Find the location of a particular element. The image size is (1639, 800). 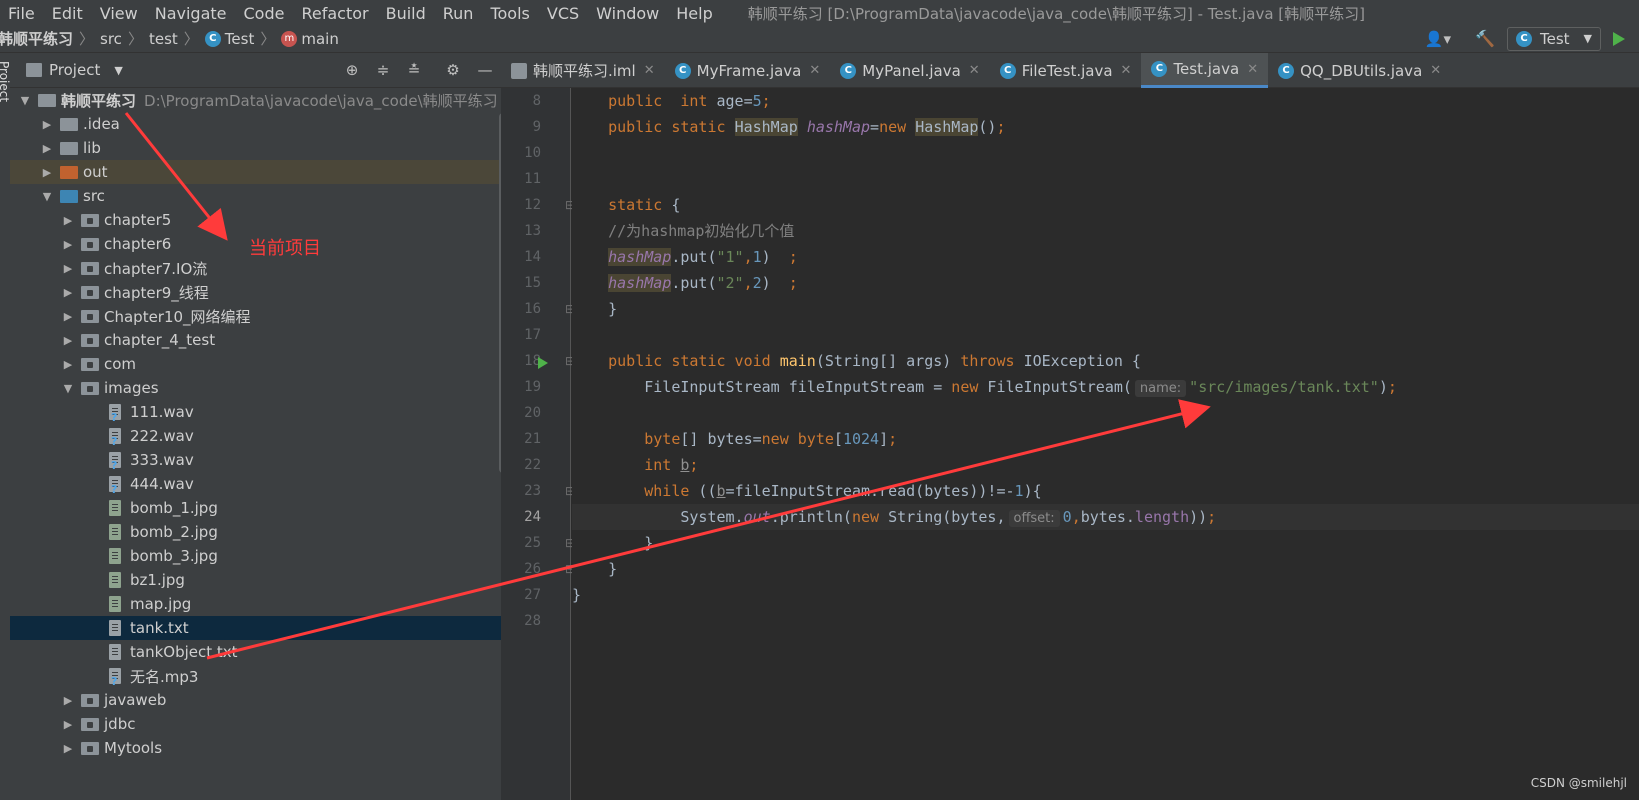

method-icon: m is located at coordinates (289, 38).